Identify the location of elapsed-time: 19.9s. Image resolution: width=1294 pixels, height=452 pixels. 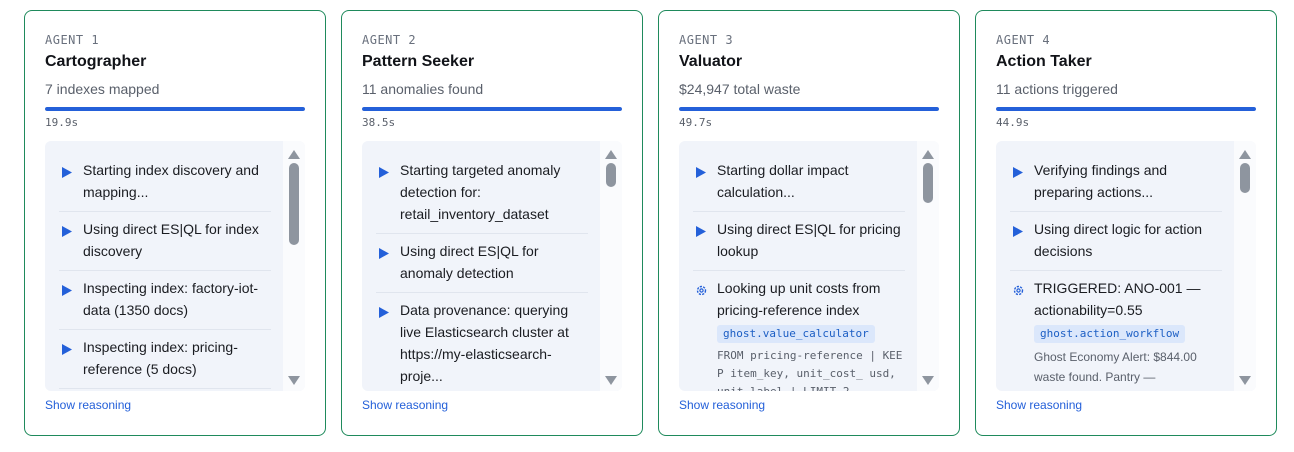
(62, 122).